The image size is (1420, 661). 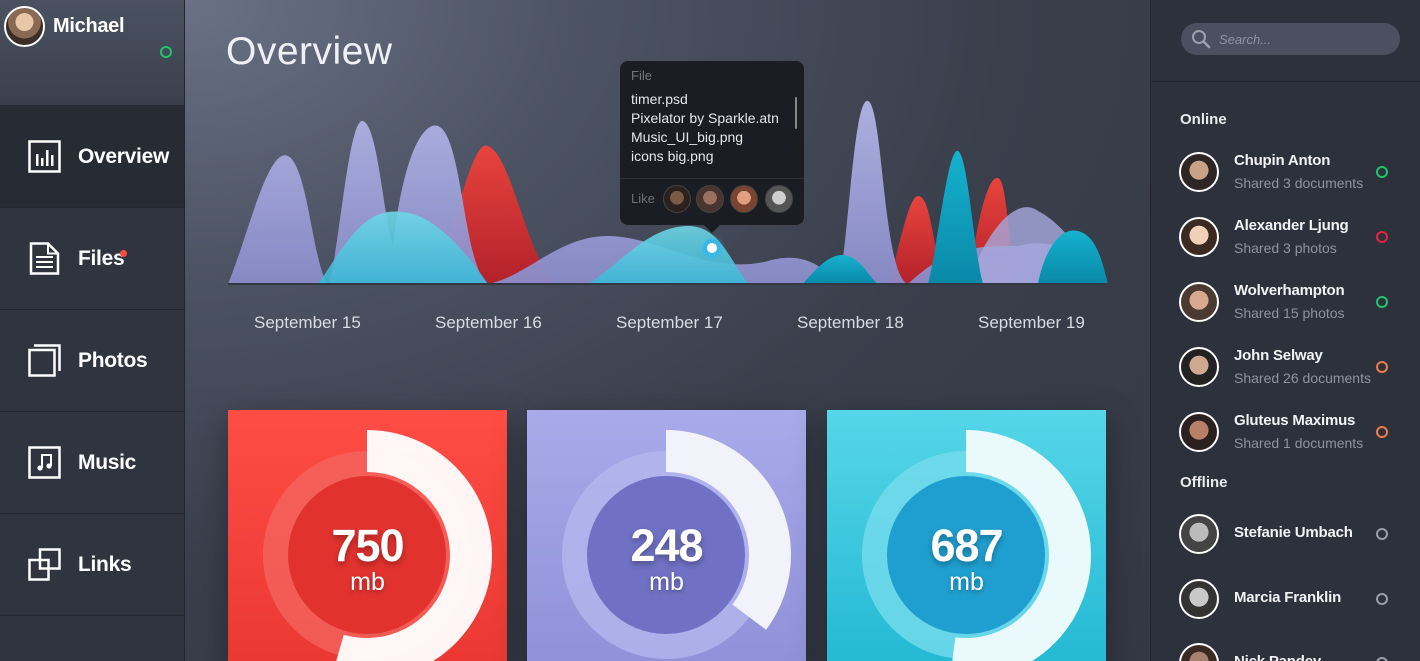 I want to click on tooltip-header: File, so click(x=641, y=75).